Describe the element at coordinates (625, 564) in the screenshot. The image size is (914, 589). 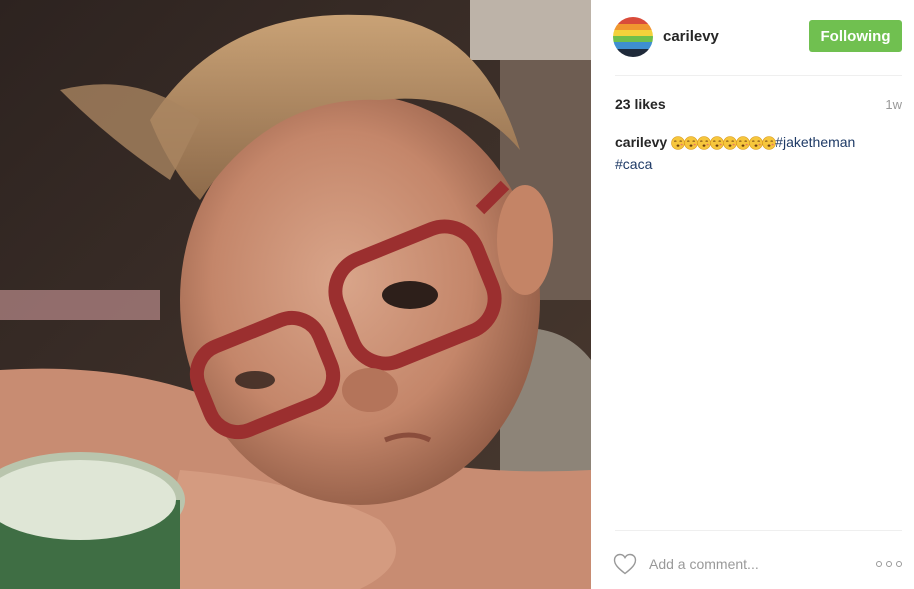
I see `heart-icon` at that location.